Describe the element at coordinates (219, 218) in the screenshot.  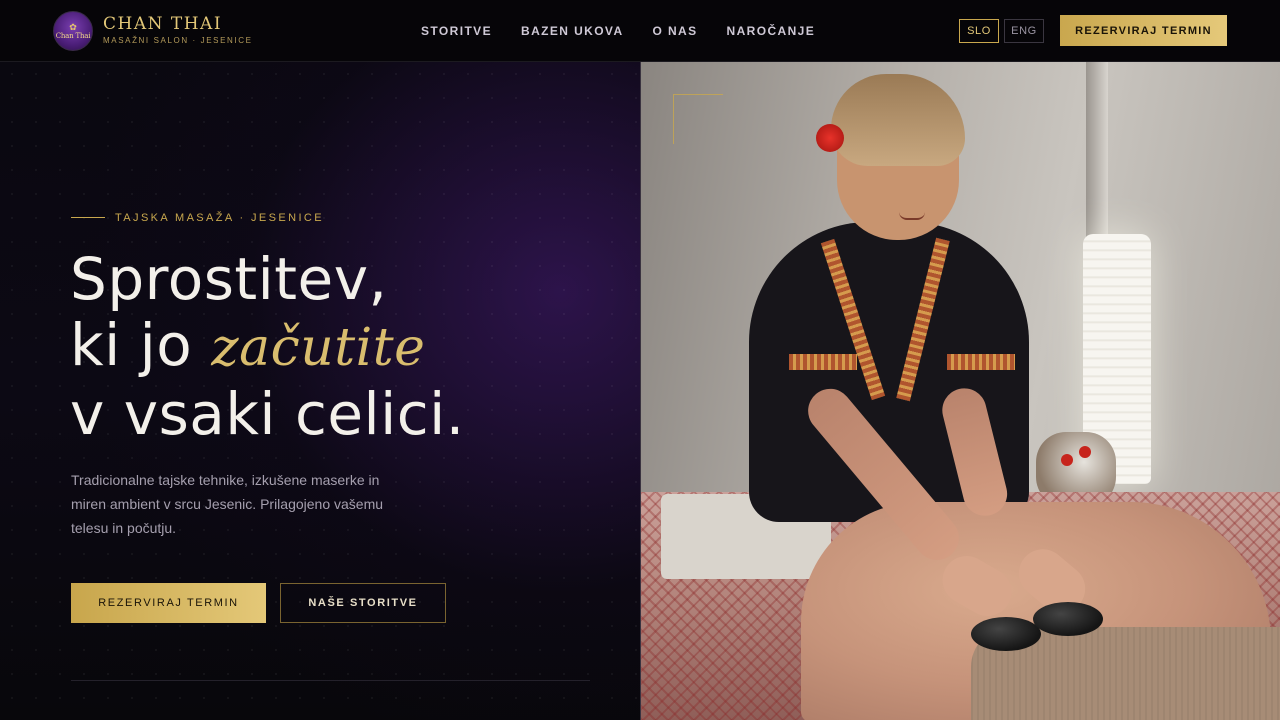
I see `hero-eyebrow: TAJSKA MASAŽA · JESENICE` at that location.